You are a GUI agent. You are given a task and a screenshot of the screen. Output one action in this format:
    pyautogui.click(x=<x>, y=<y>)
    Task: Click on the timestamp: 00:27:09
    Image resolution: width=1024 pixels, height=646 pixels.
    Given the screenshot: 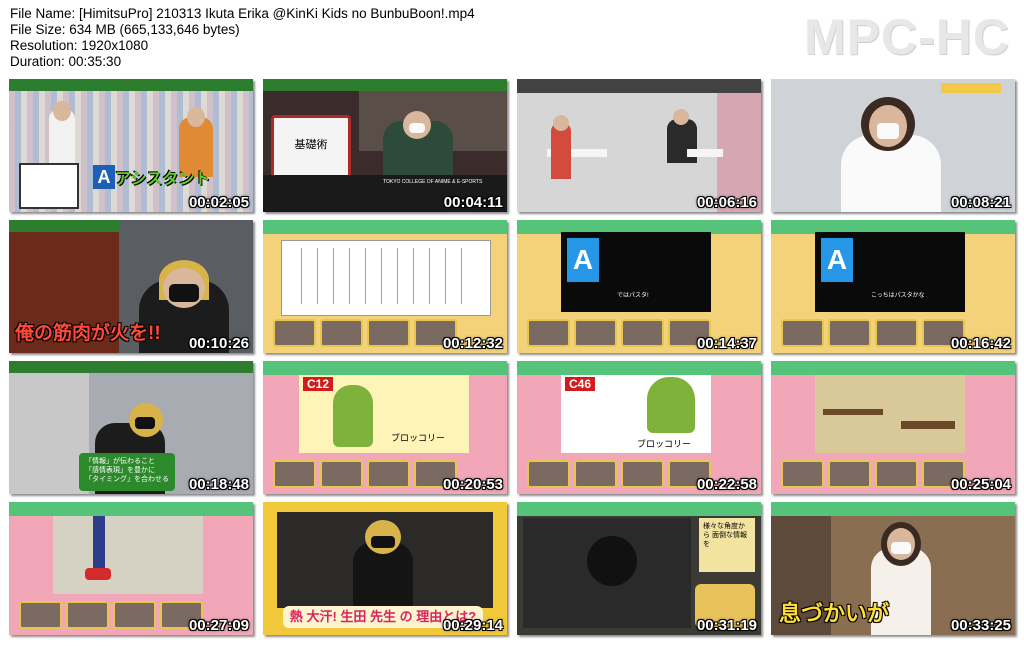 What is the action you would take?
    pyautogui.click(x=218, y=625)
    